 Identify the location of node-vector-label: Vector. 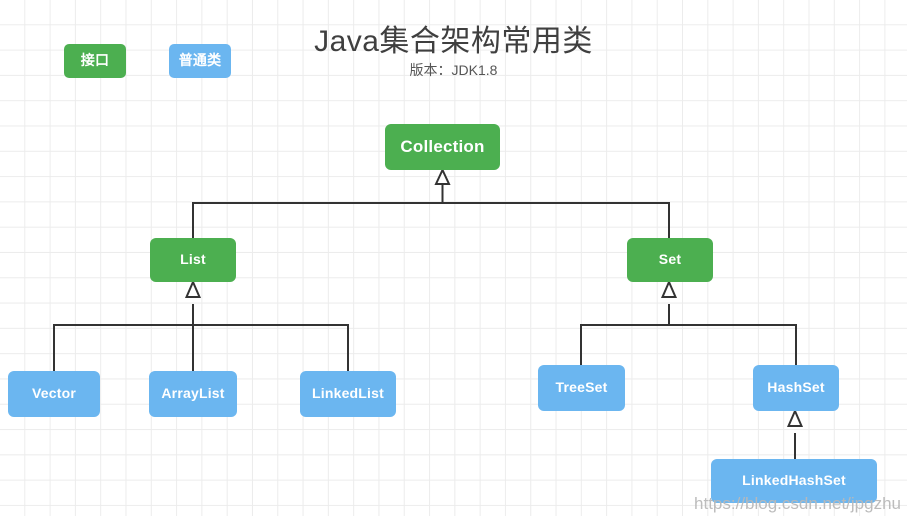
(54, 393).